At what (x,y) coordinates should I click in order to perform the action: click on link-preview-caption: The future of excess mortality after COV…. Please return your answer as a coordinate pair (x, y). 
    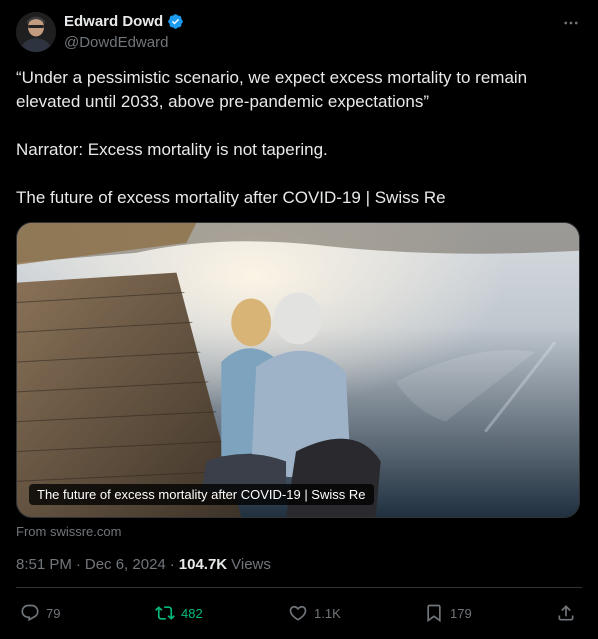
    Looking at the image, I should click on (201, 494).